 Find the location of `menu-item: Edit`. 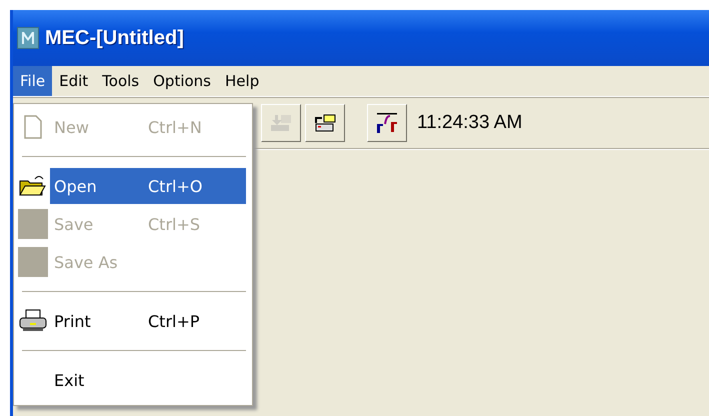

menu-item: Edit is located at coordinates (74, 81).